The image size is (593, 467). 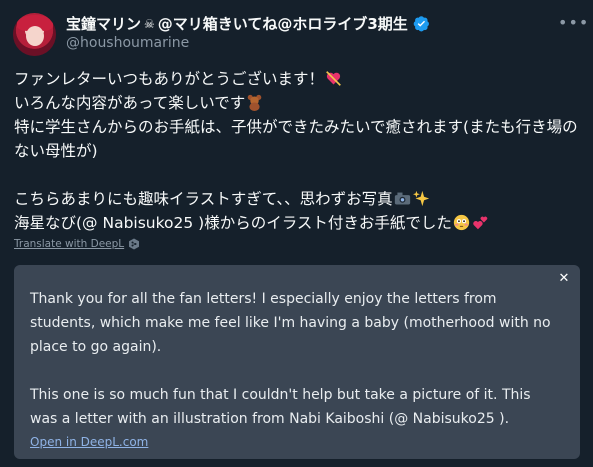 I want to click on open-in-deepl-link: Open in DeepL.com, so click(x=89, y=442).